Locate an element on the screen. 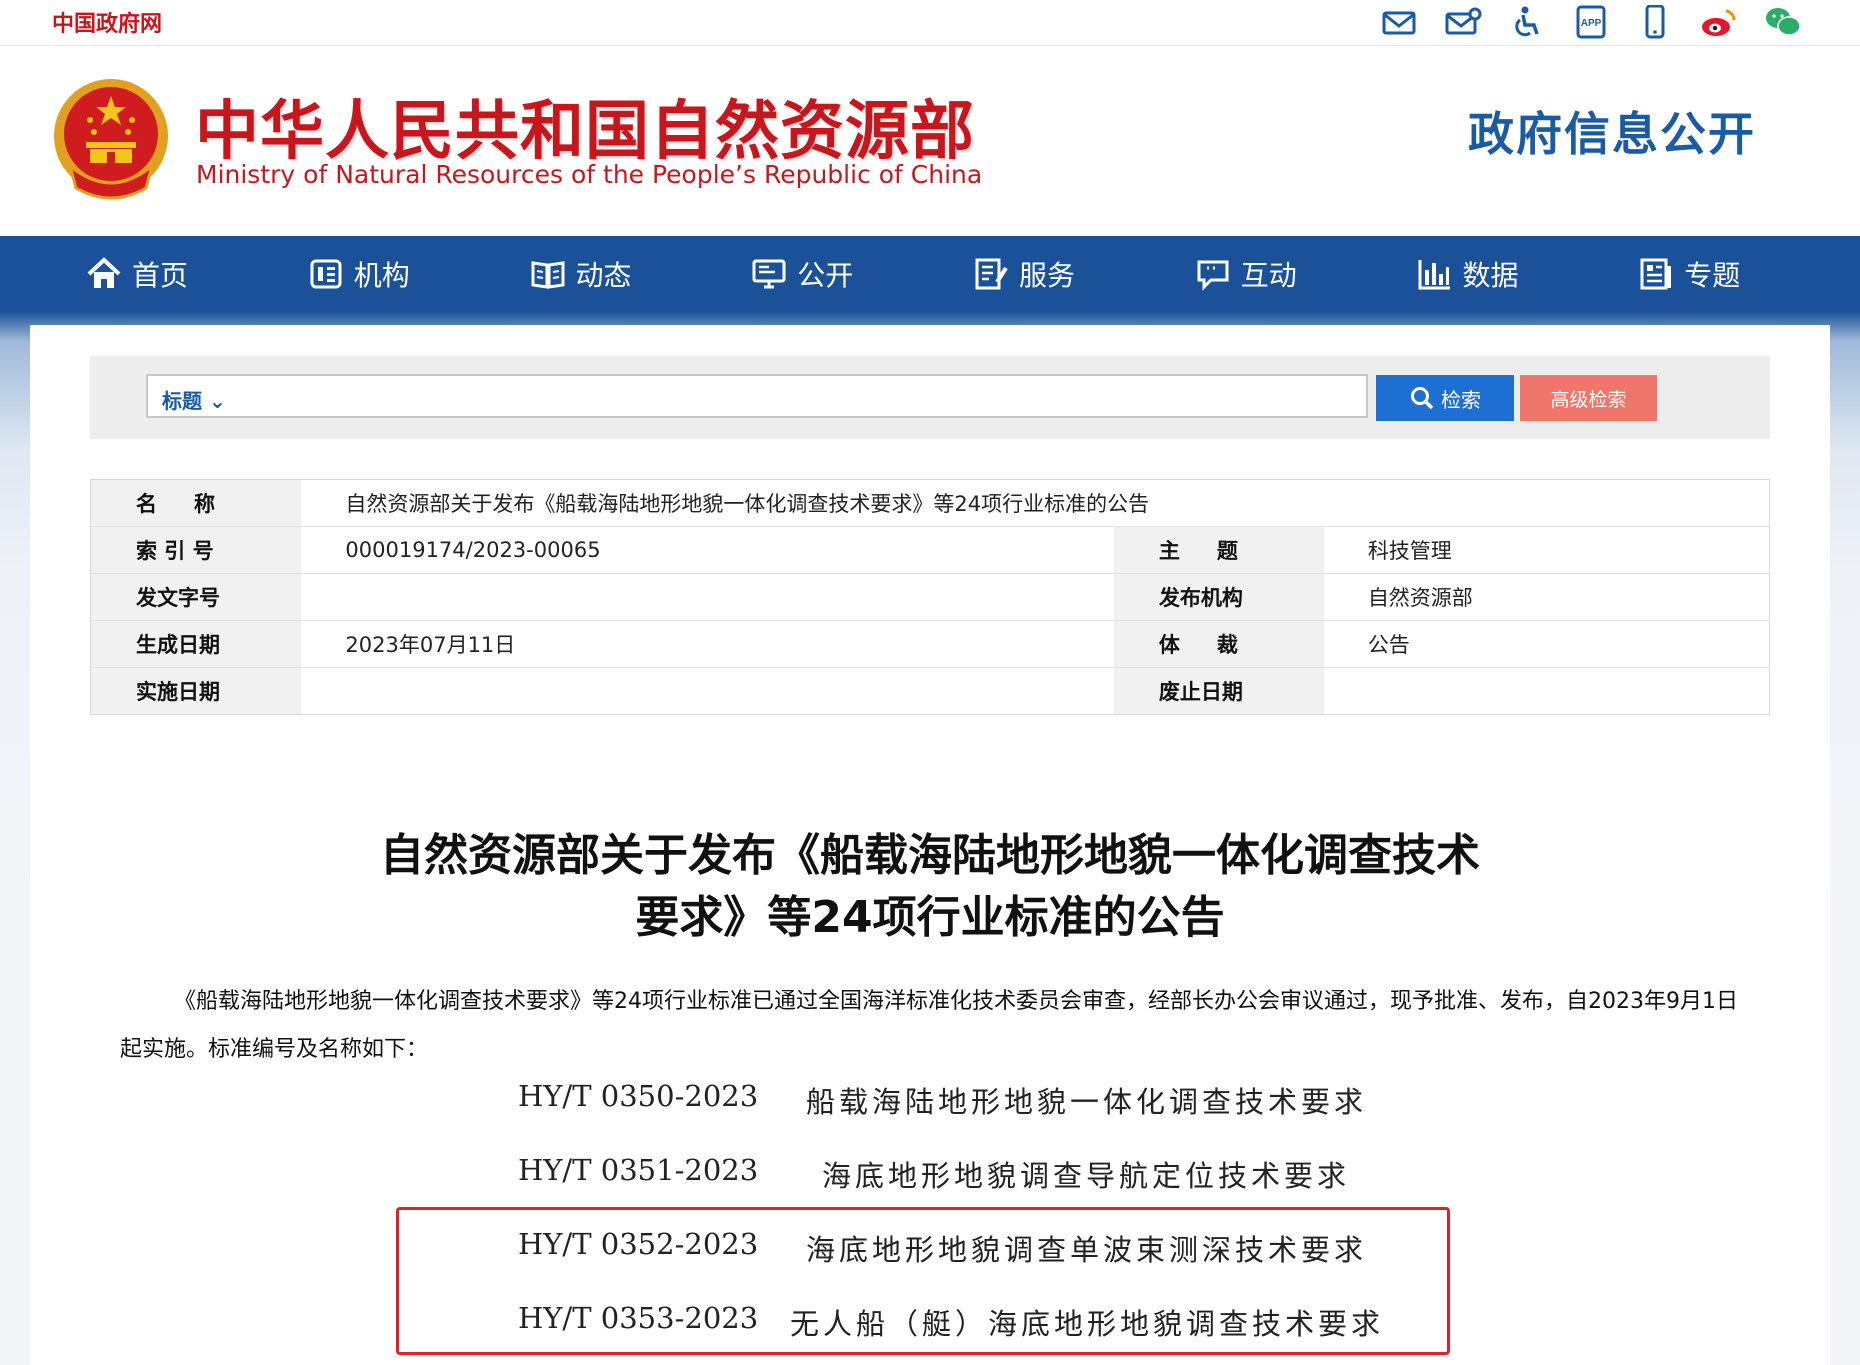 The width and height of the screenshot is (1860, 1365). meta-label: 发文字号 is located at coordinates (196, 597).